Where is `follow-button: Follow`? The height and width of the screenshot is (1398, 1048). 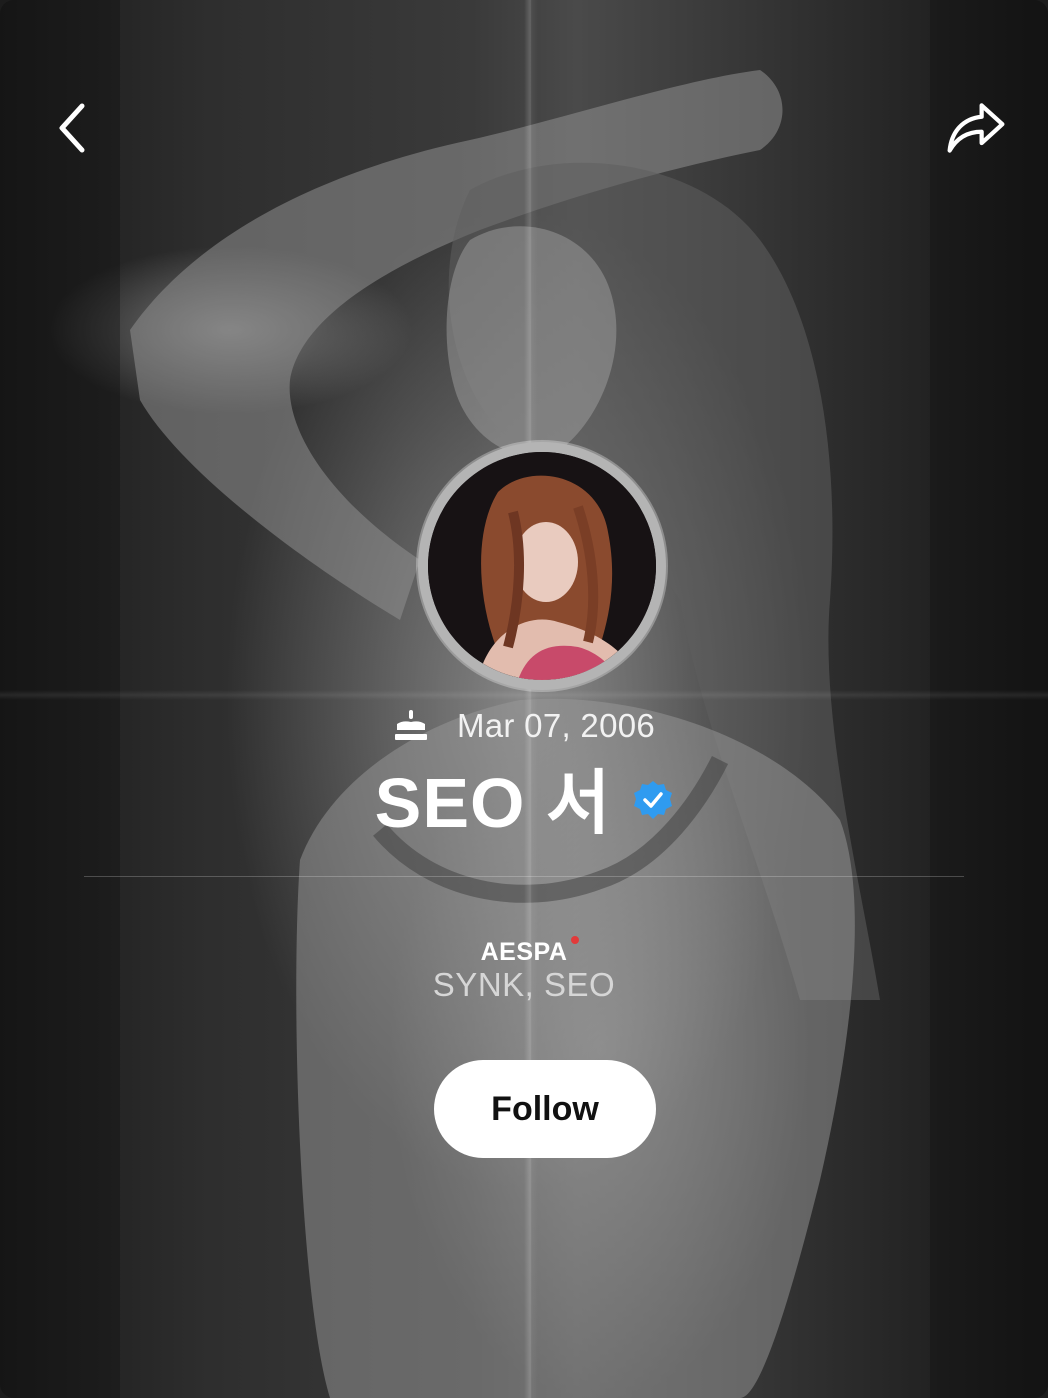 follow-button: Follow is located at coordinates (545, 1109).